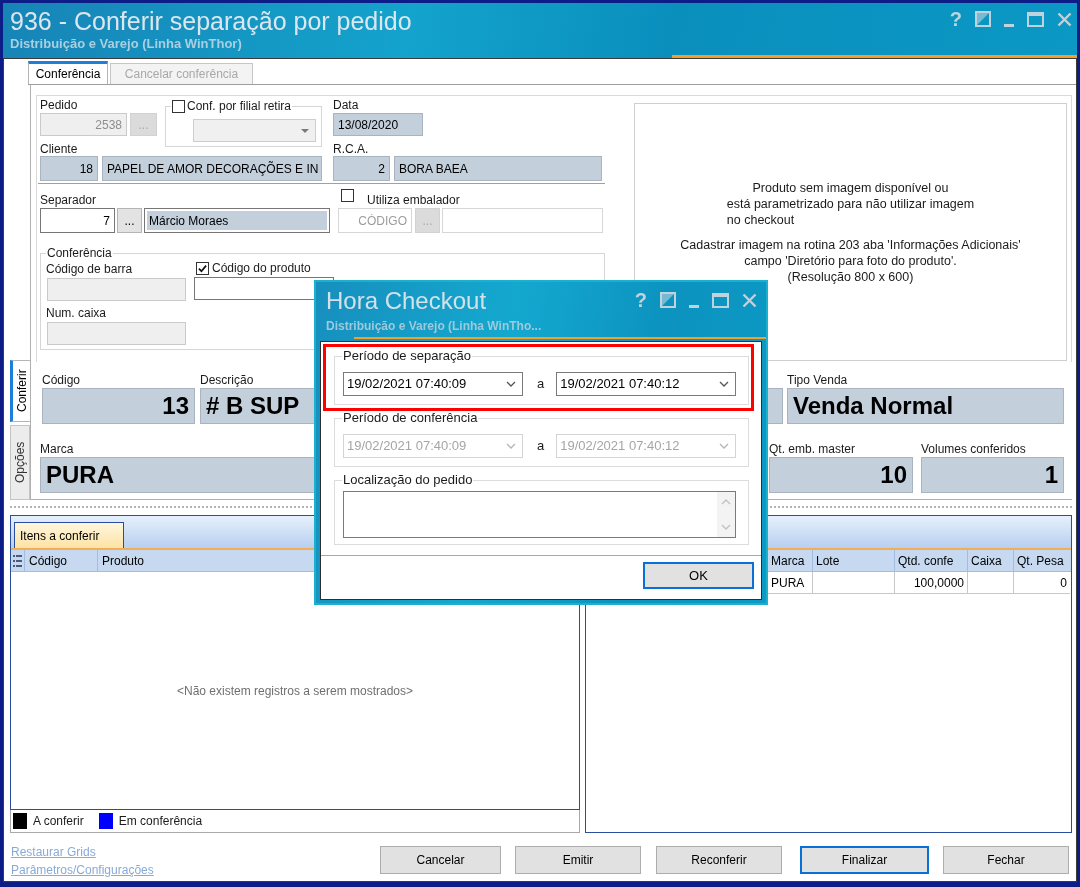 The width and height of the screenshot is (1080, 887). Describe the element at coordinates (126, 44) in the screenshot. I see `window-subtitle: Distribuição e Varejo (Linha WinThor)` at that location.